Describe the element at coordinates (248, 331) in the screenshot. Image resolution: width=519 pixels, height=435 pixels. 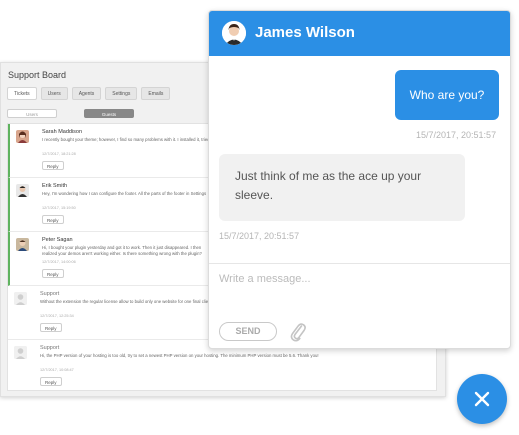
I see `send-button: SEND` at that location.